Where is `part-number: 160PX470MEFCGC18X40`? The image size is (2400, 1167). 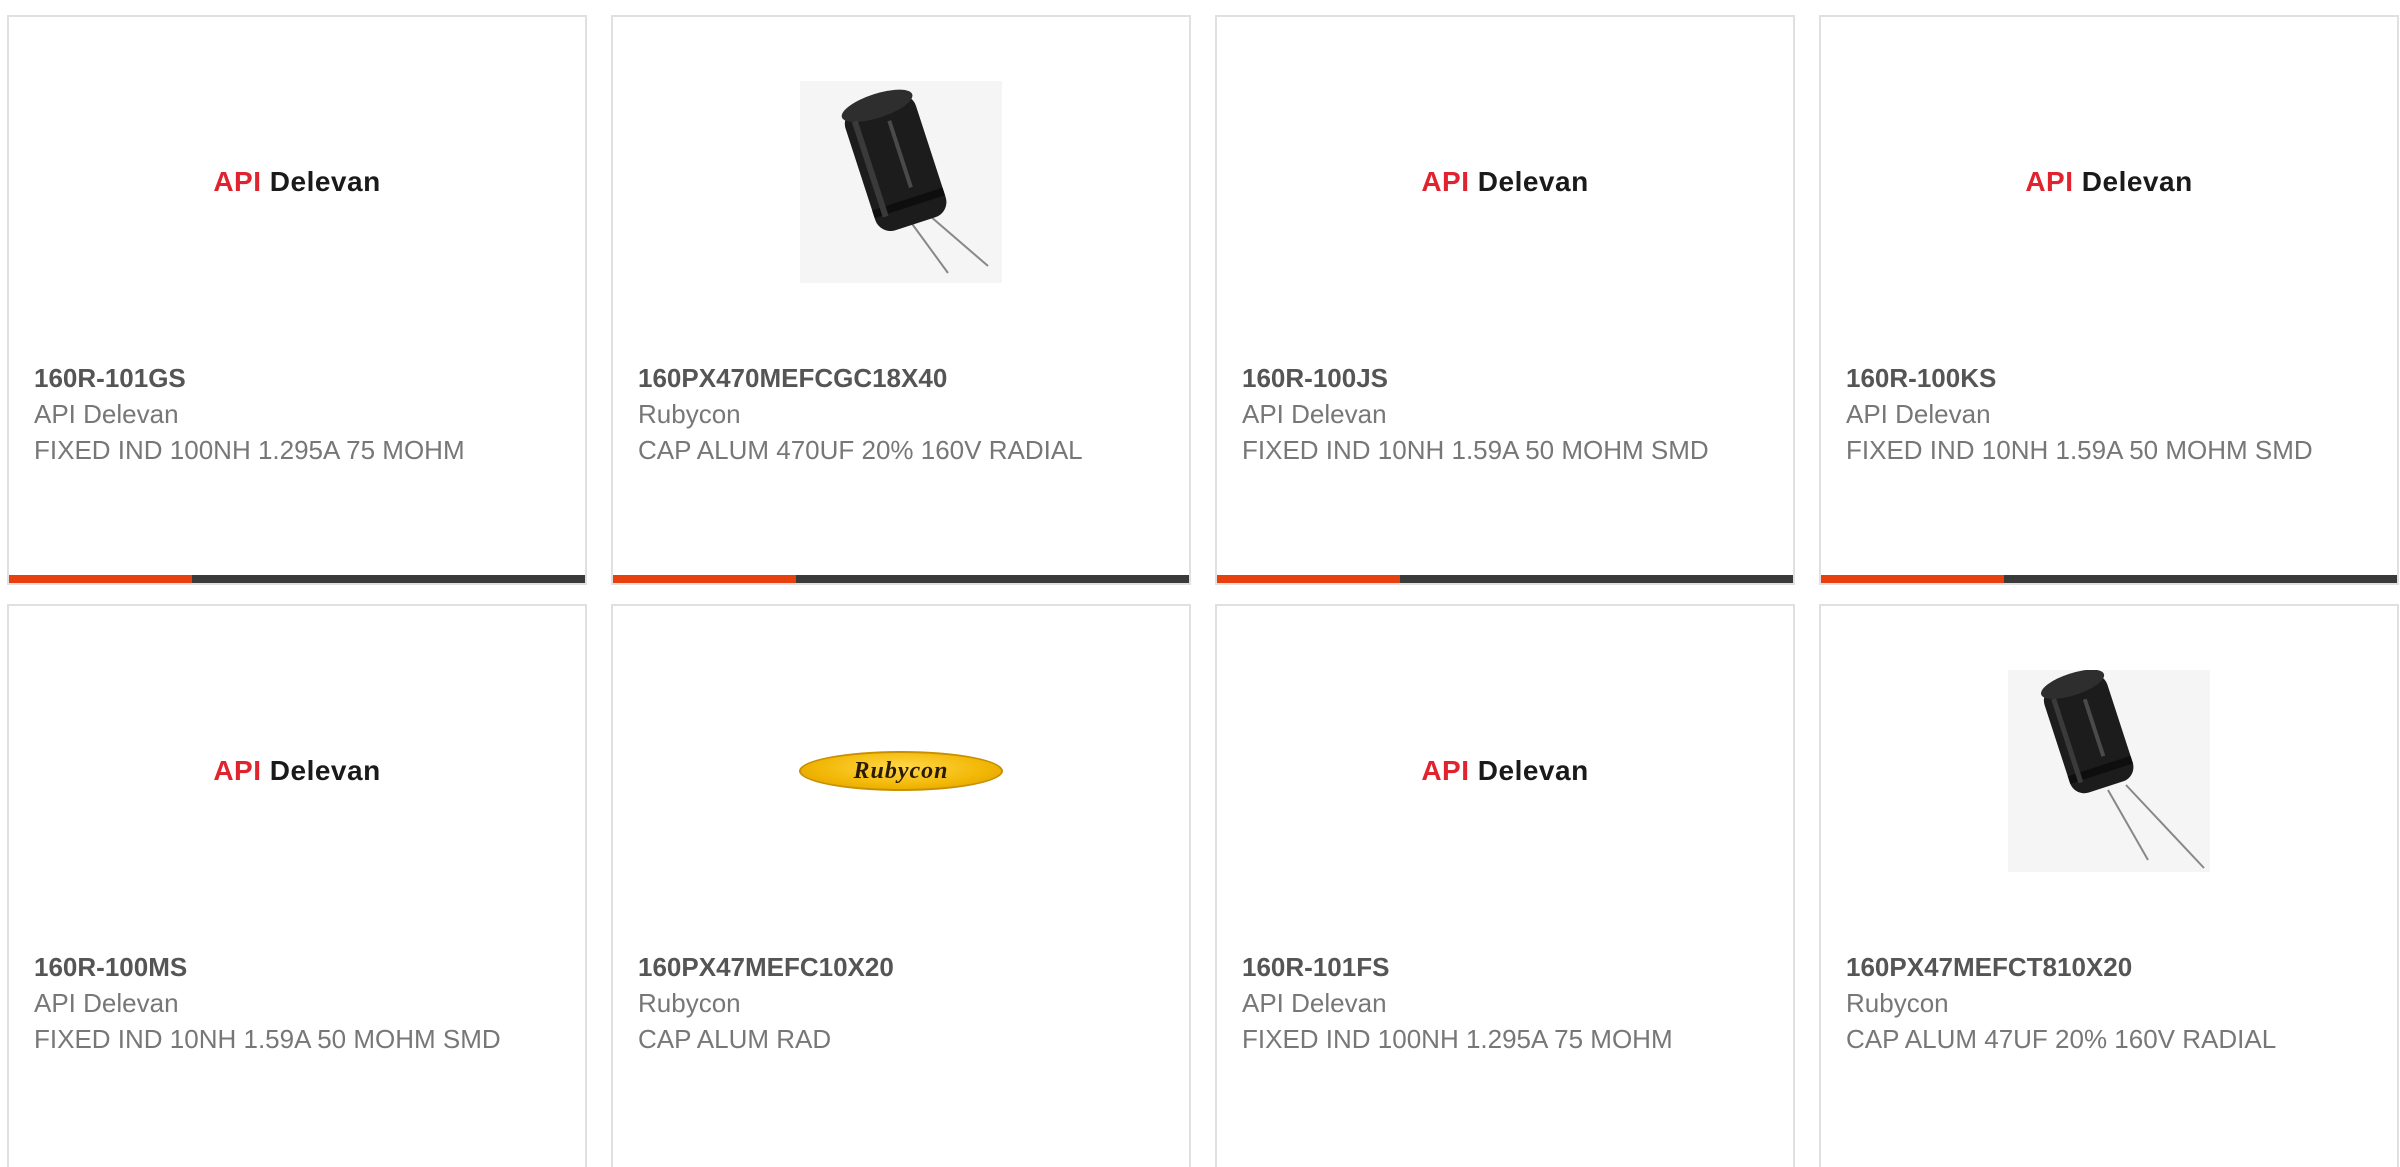 part-number: 160PX470MEFCGC18X40 is located at coordinates (901, 378).